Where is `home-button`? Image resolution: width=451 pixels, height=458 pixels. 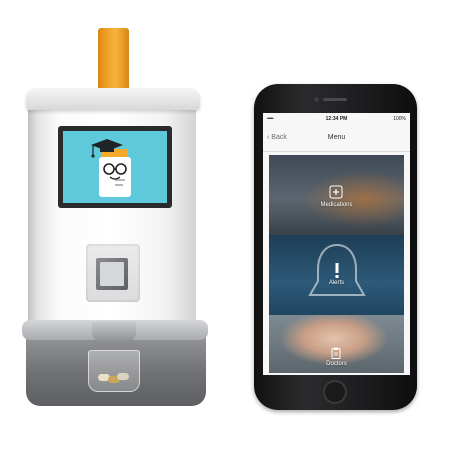 home-button is located at coordinates (335, 392).